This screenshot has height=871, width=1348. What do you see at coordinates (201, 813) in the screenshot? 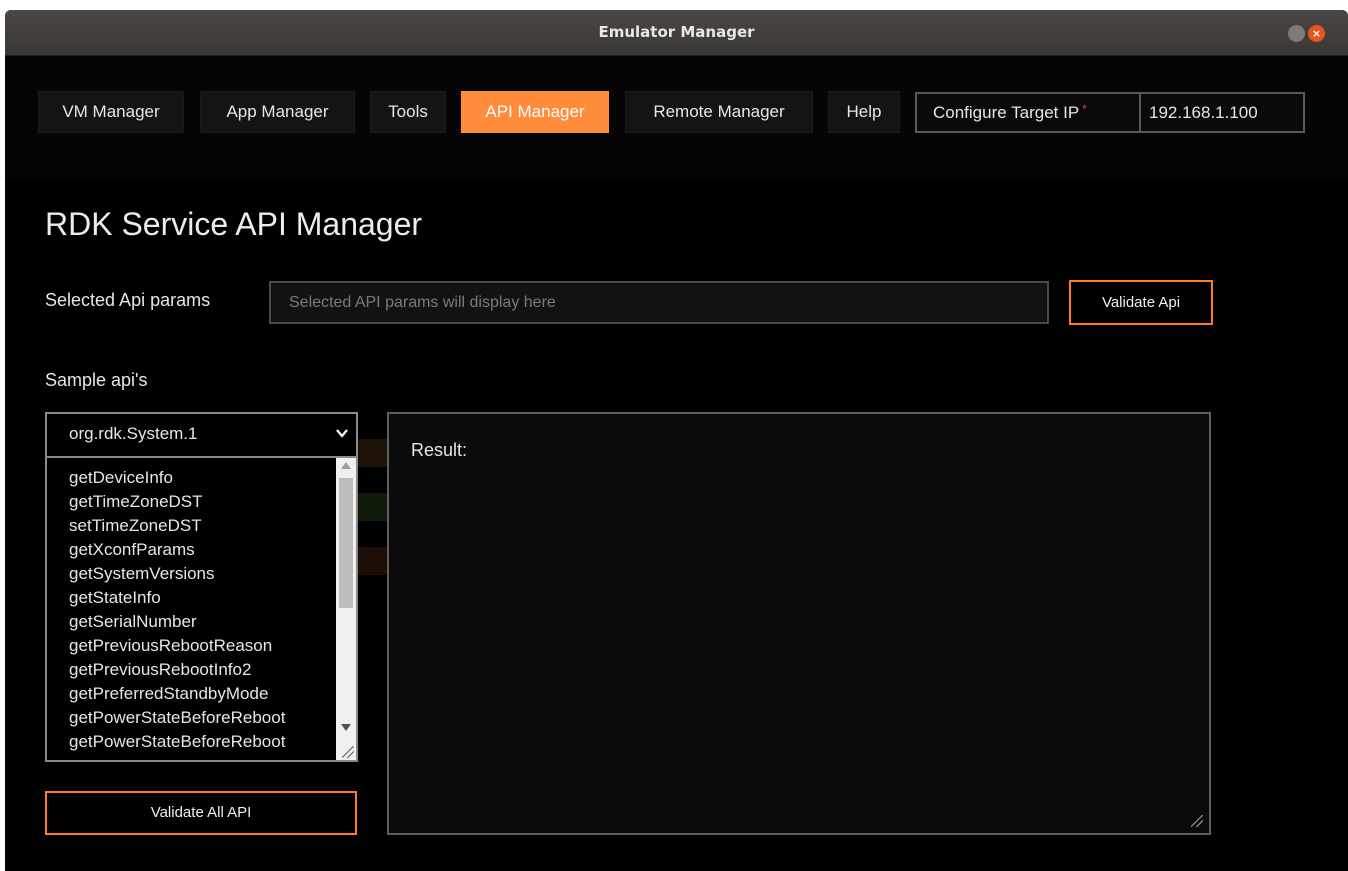
I see `validate-all-api-button: Validate All API` at bounding box center [201, 813].